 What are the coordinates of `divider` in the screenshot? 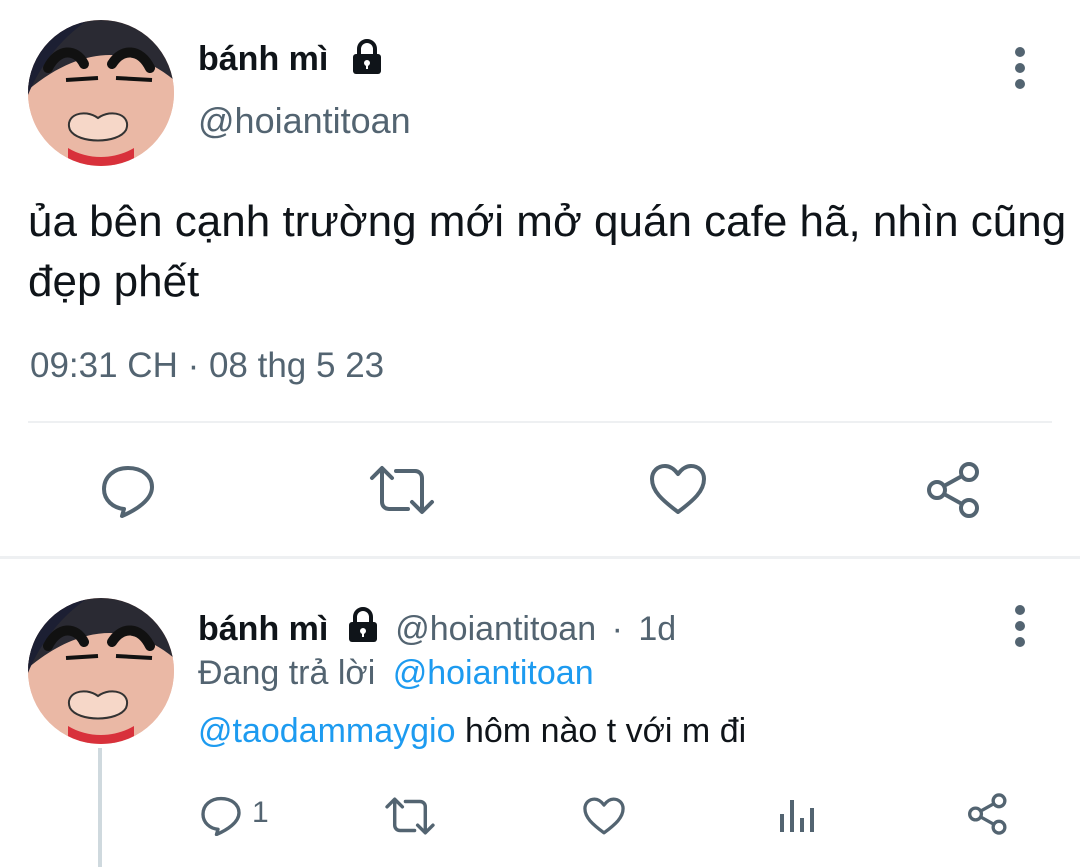 It's located at (540, 422).